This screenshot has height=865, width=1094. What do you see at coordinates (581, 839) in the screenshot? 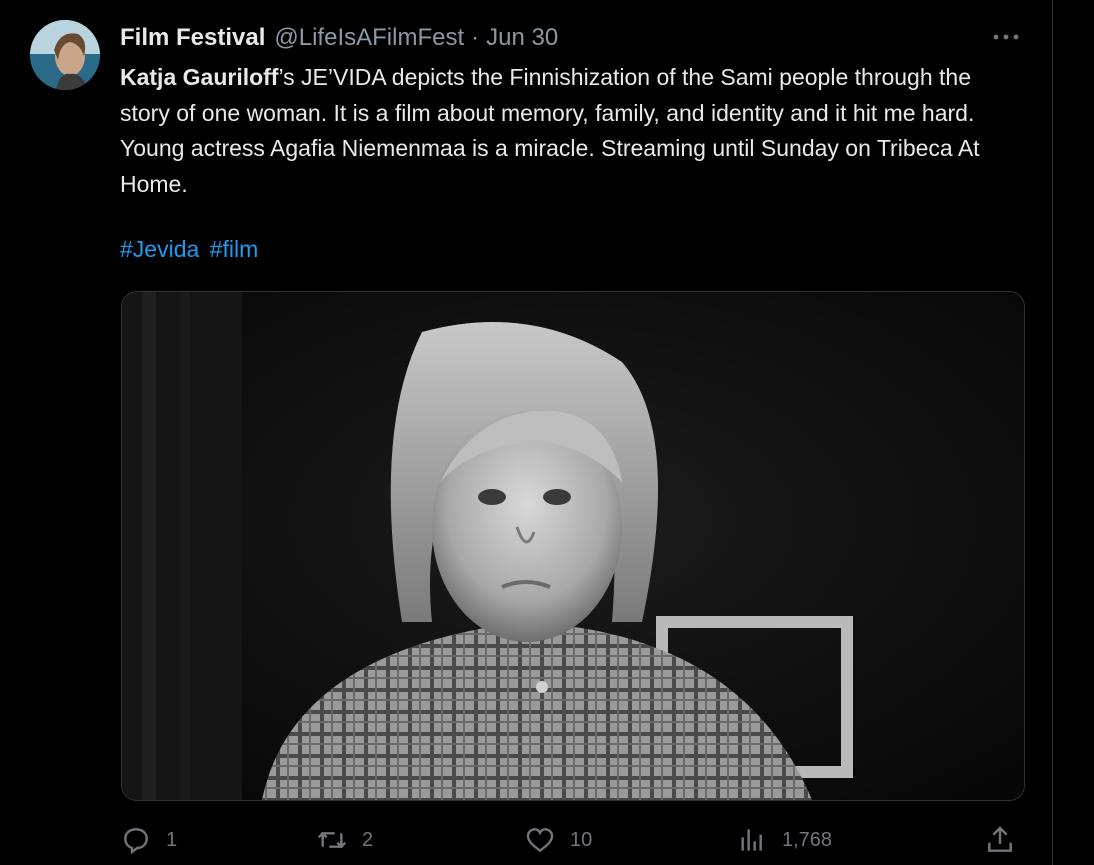
I see `like-count: 10` at bounding box center [581, 839].